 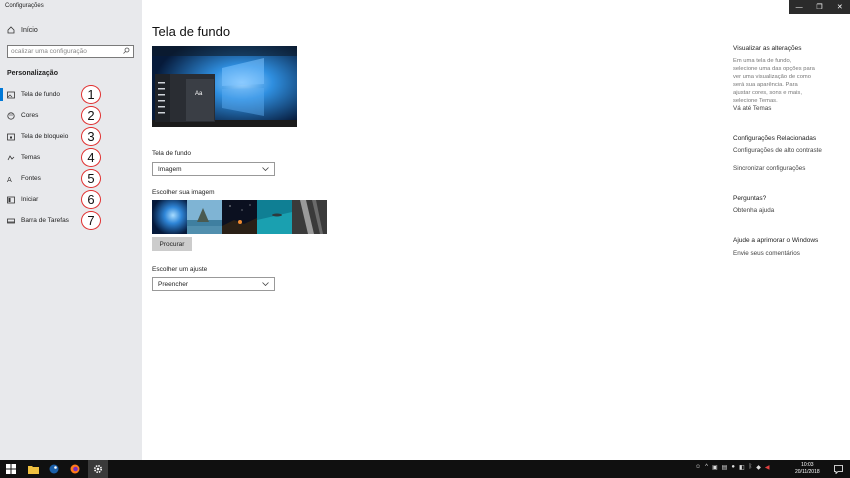 What do you see at coordinates (98, 469) in the screenshot?
I see `settings-gear-icon` at bounding box center [98, 469].